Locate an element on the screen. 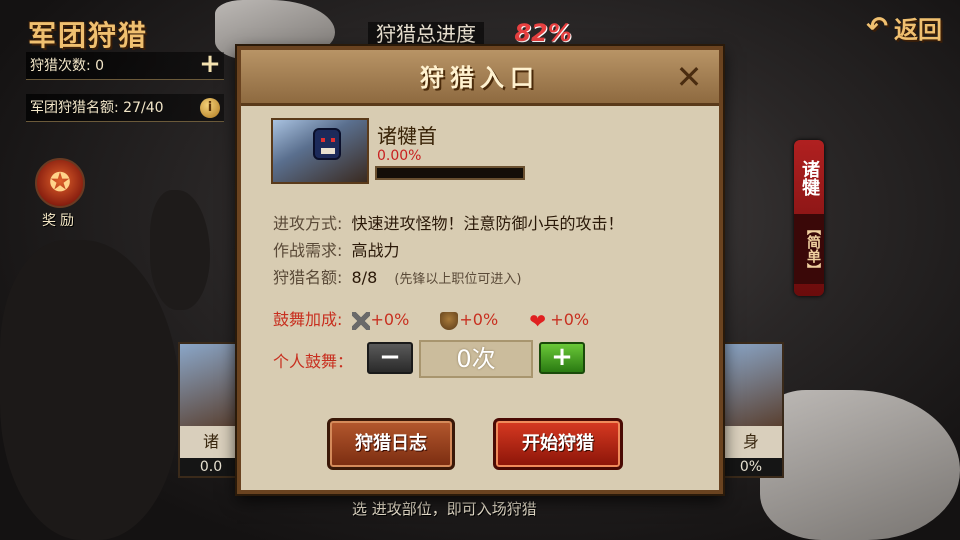 This screenshot has width=960, height=540. heart-icon: ❤ is located at coordinates (538, 320).